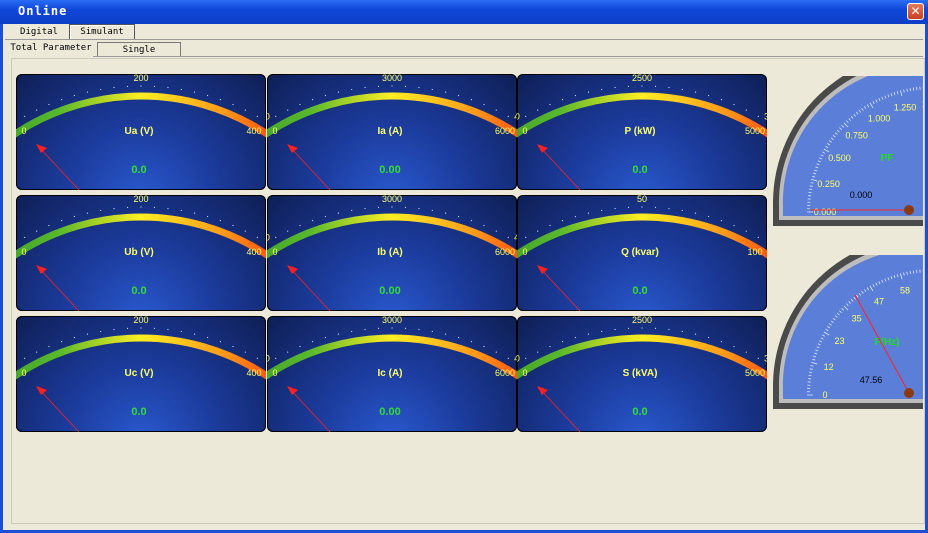  I want to click on window-title: Online, so click(43, 11).